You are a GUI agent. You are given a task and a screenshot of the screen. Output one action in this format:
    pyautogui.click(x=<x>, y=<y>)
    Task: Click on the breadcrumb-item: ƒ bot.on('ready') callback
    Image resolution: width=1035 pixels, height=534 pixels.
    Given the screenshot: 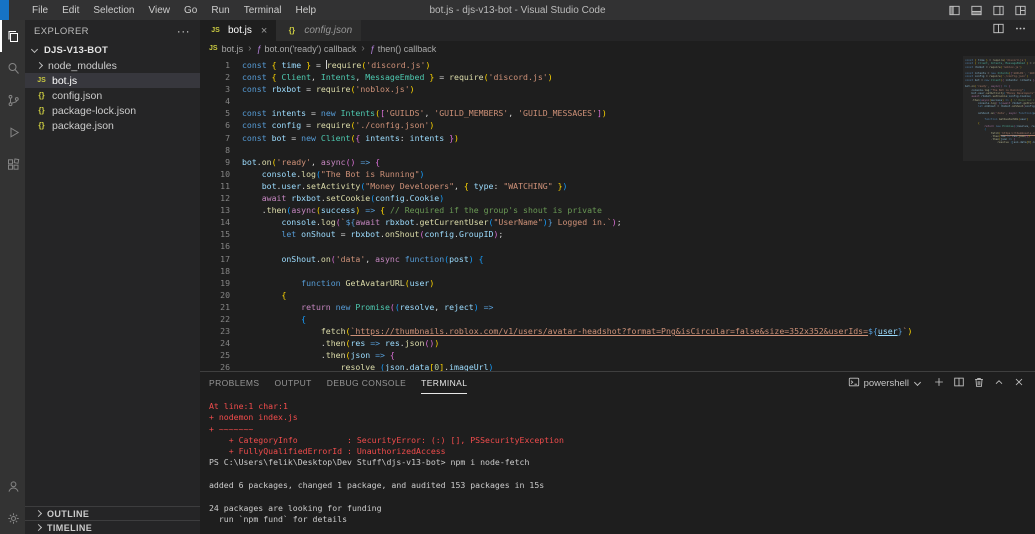 What is the action you would take?
    pyautogui.click(x=306, y=49)
    